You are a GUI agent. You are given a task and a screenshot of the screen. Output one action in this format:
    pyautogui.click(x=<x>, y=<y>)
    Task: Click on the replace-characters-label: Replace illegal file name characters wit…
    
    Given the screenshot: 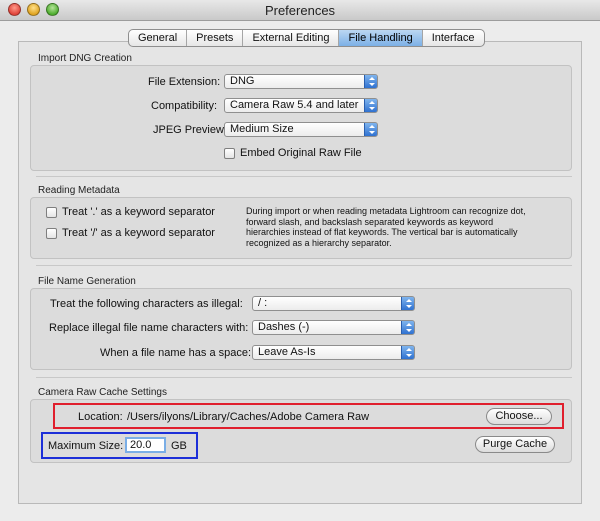 What is the action you would take?
    pyautogui.click(x=149, y=328)
    